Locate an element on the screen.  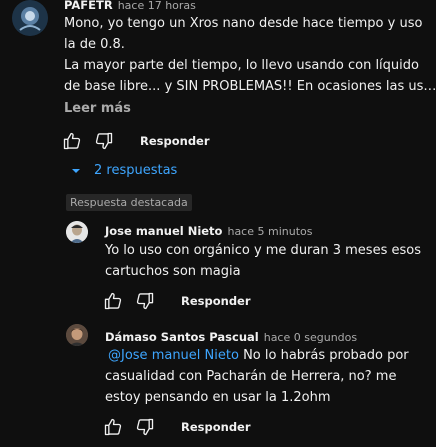
mention-link: @Jose manuel Nieto is located at coordinates (173, 355).